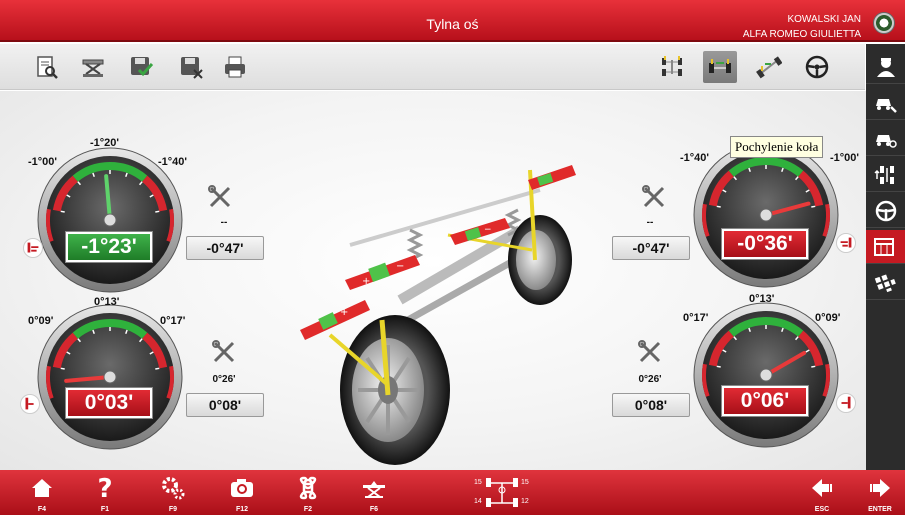 This screenshot has height=515, width=905. Describe the element at coordinates (105, 509) in the screenshot. I see `key-label: F1` at that location.